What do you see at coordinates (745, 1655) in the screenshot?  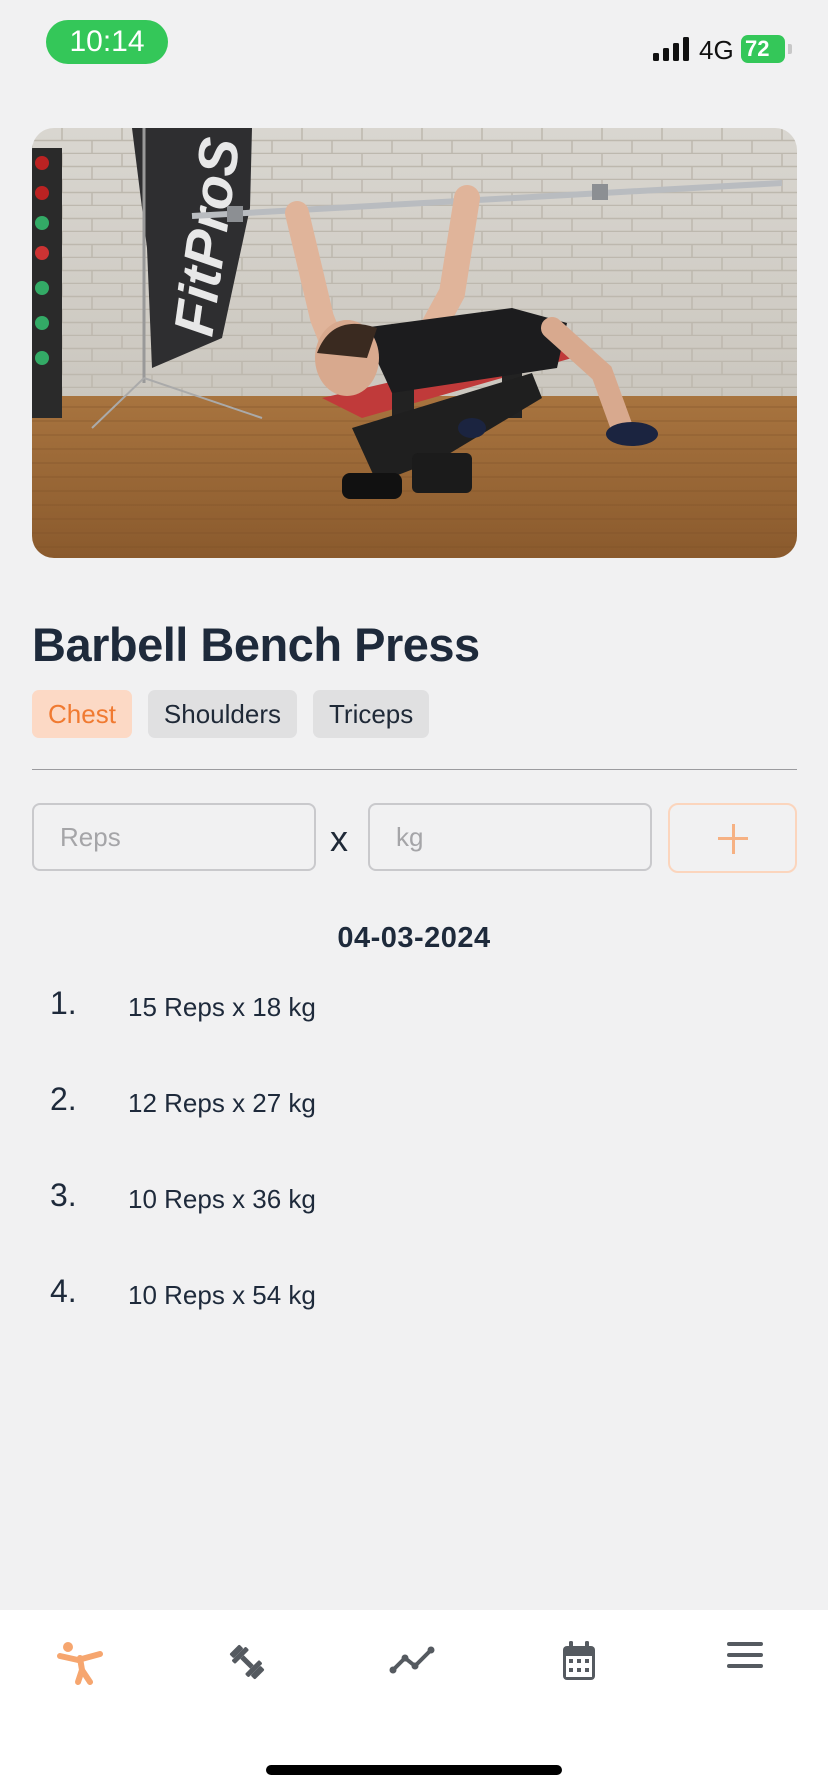 I see `menu-icon` at bounding box center [745, 1655].